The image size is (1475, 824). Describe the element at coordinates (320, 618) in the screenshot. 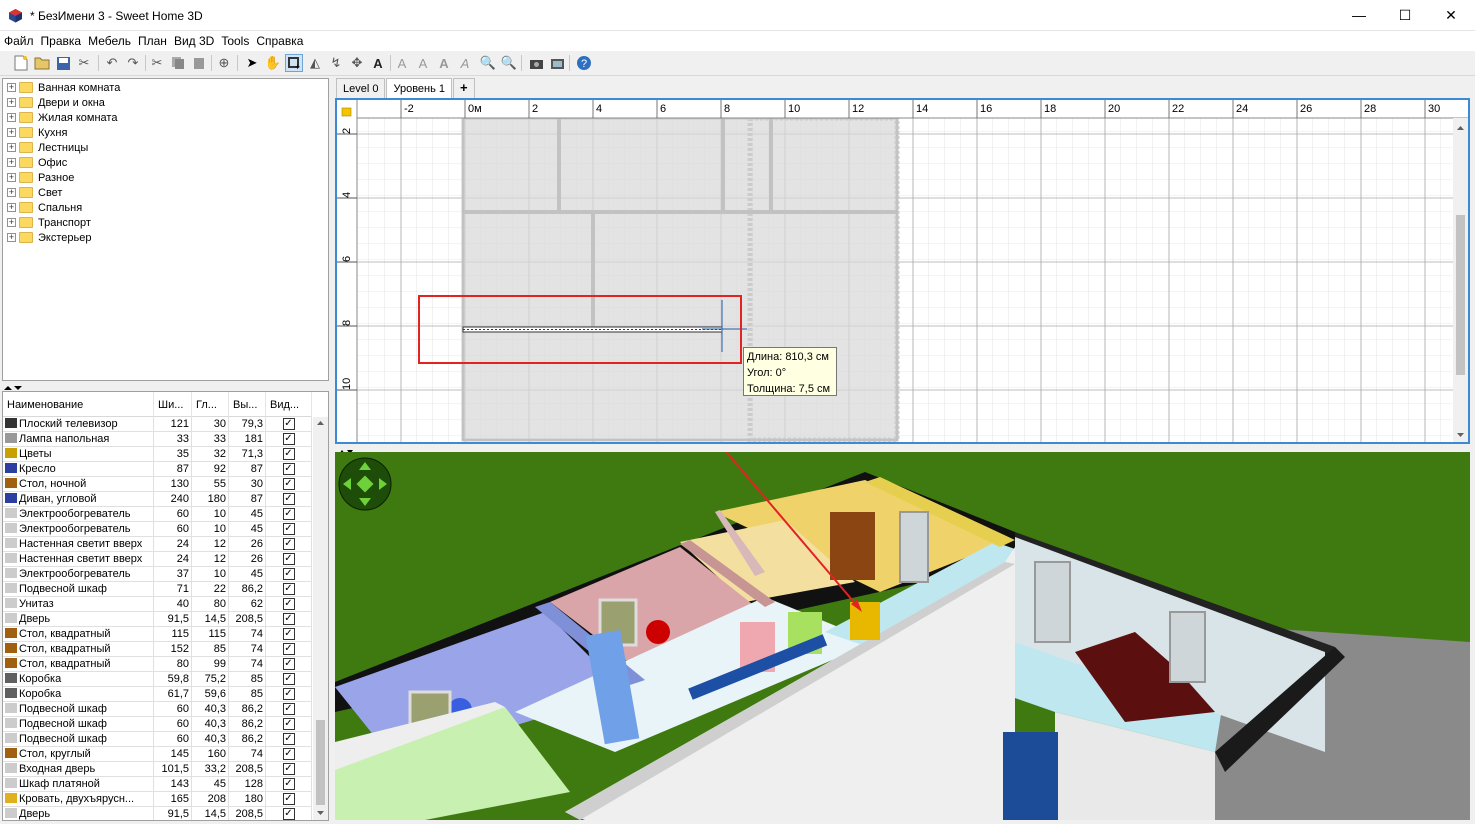

I see `furniture-list-scrollbar` at that location.